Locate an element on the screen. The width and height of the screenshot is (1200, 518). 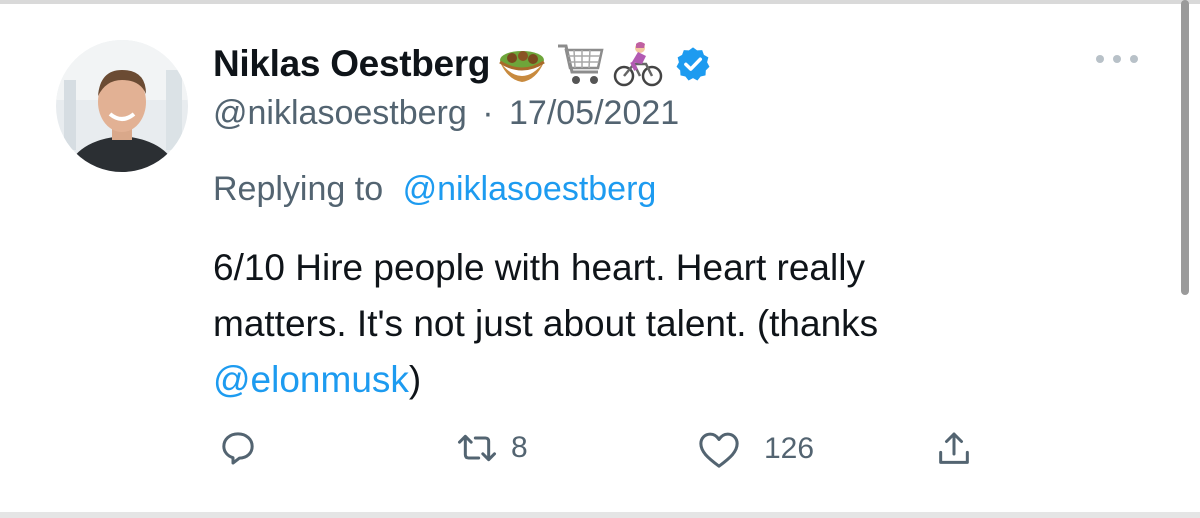
top-divider is located at coordinates (600, 2).